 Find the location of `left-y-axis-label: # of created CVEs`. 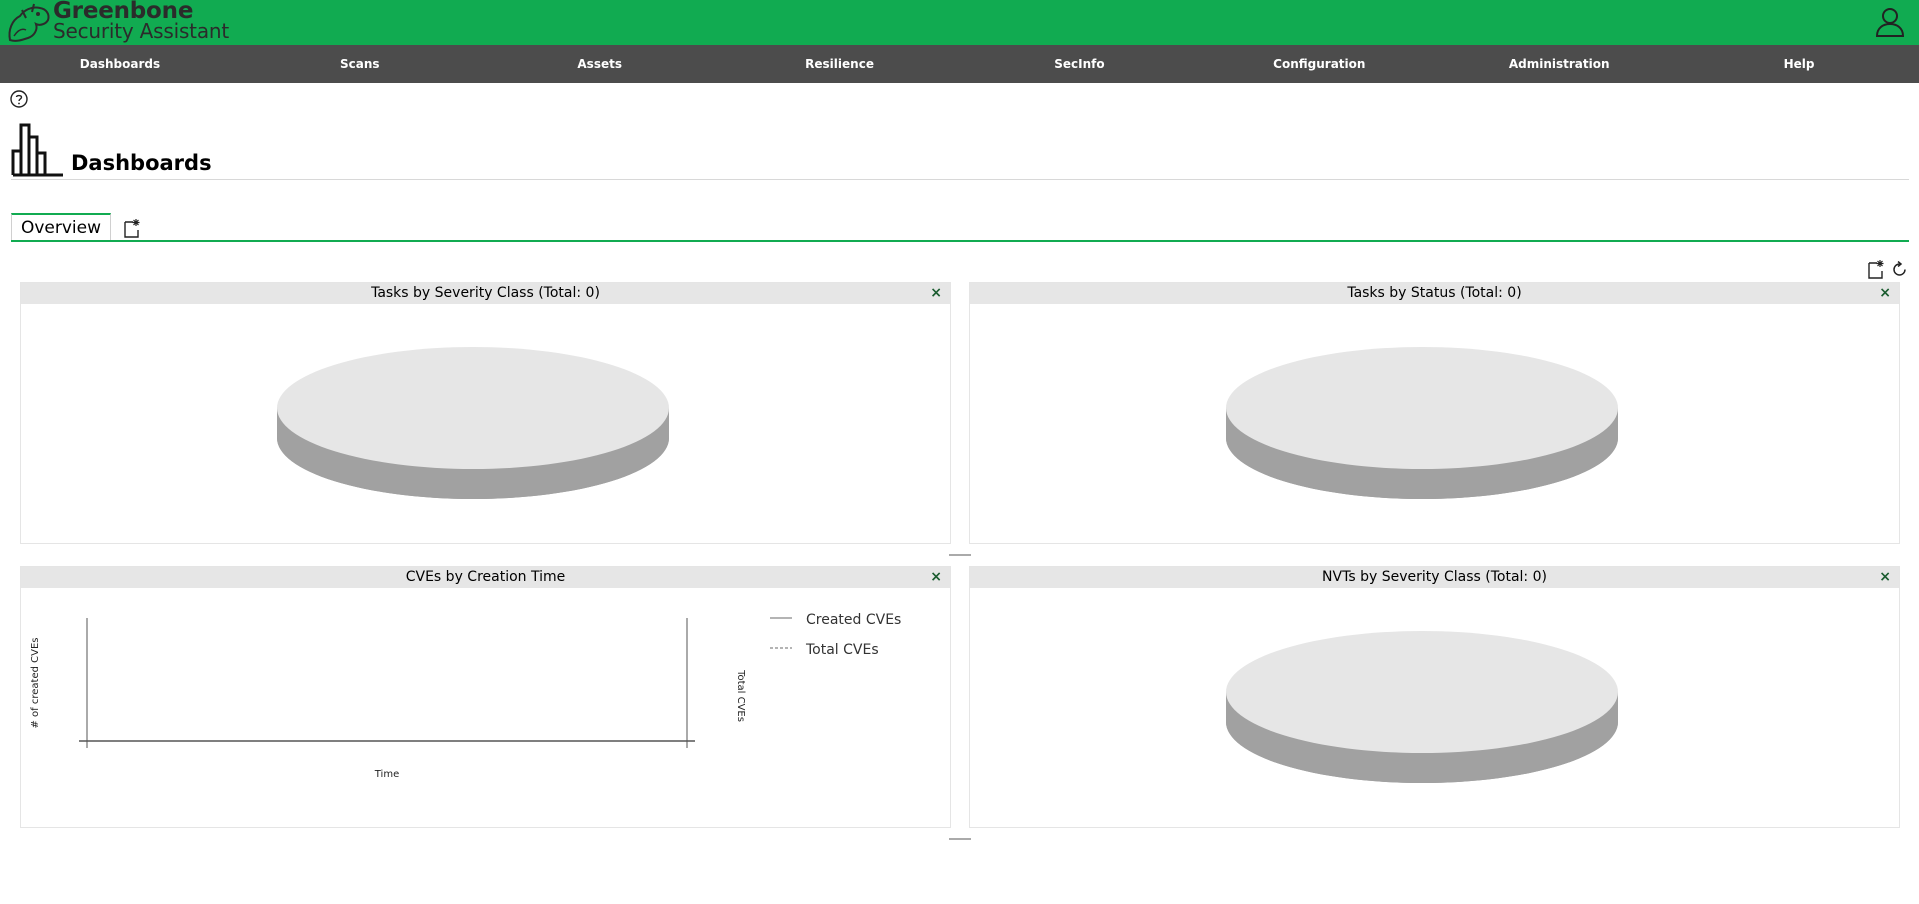

left-y-axis-label: # of created CVEs is located at coordinates (35, 683).